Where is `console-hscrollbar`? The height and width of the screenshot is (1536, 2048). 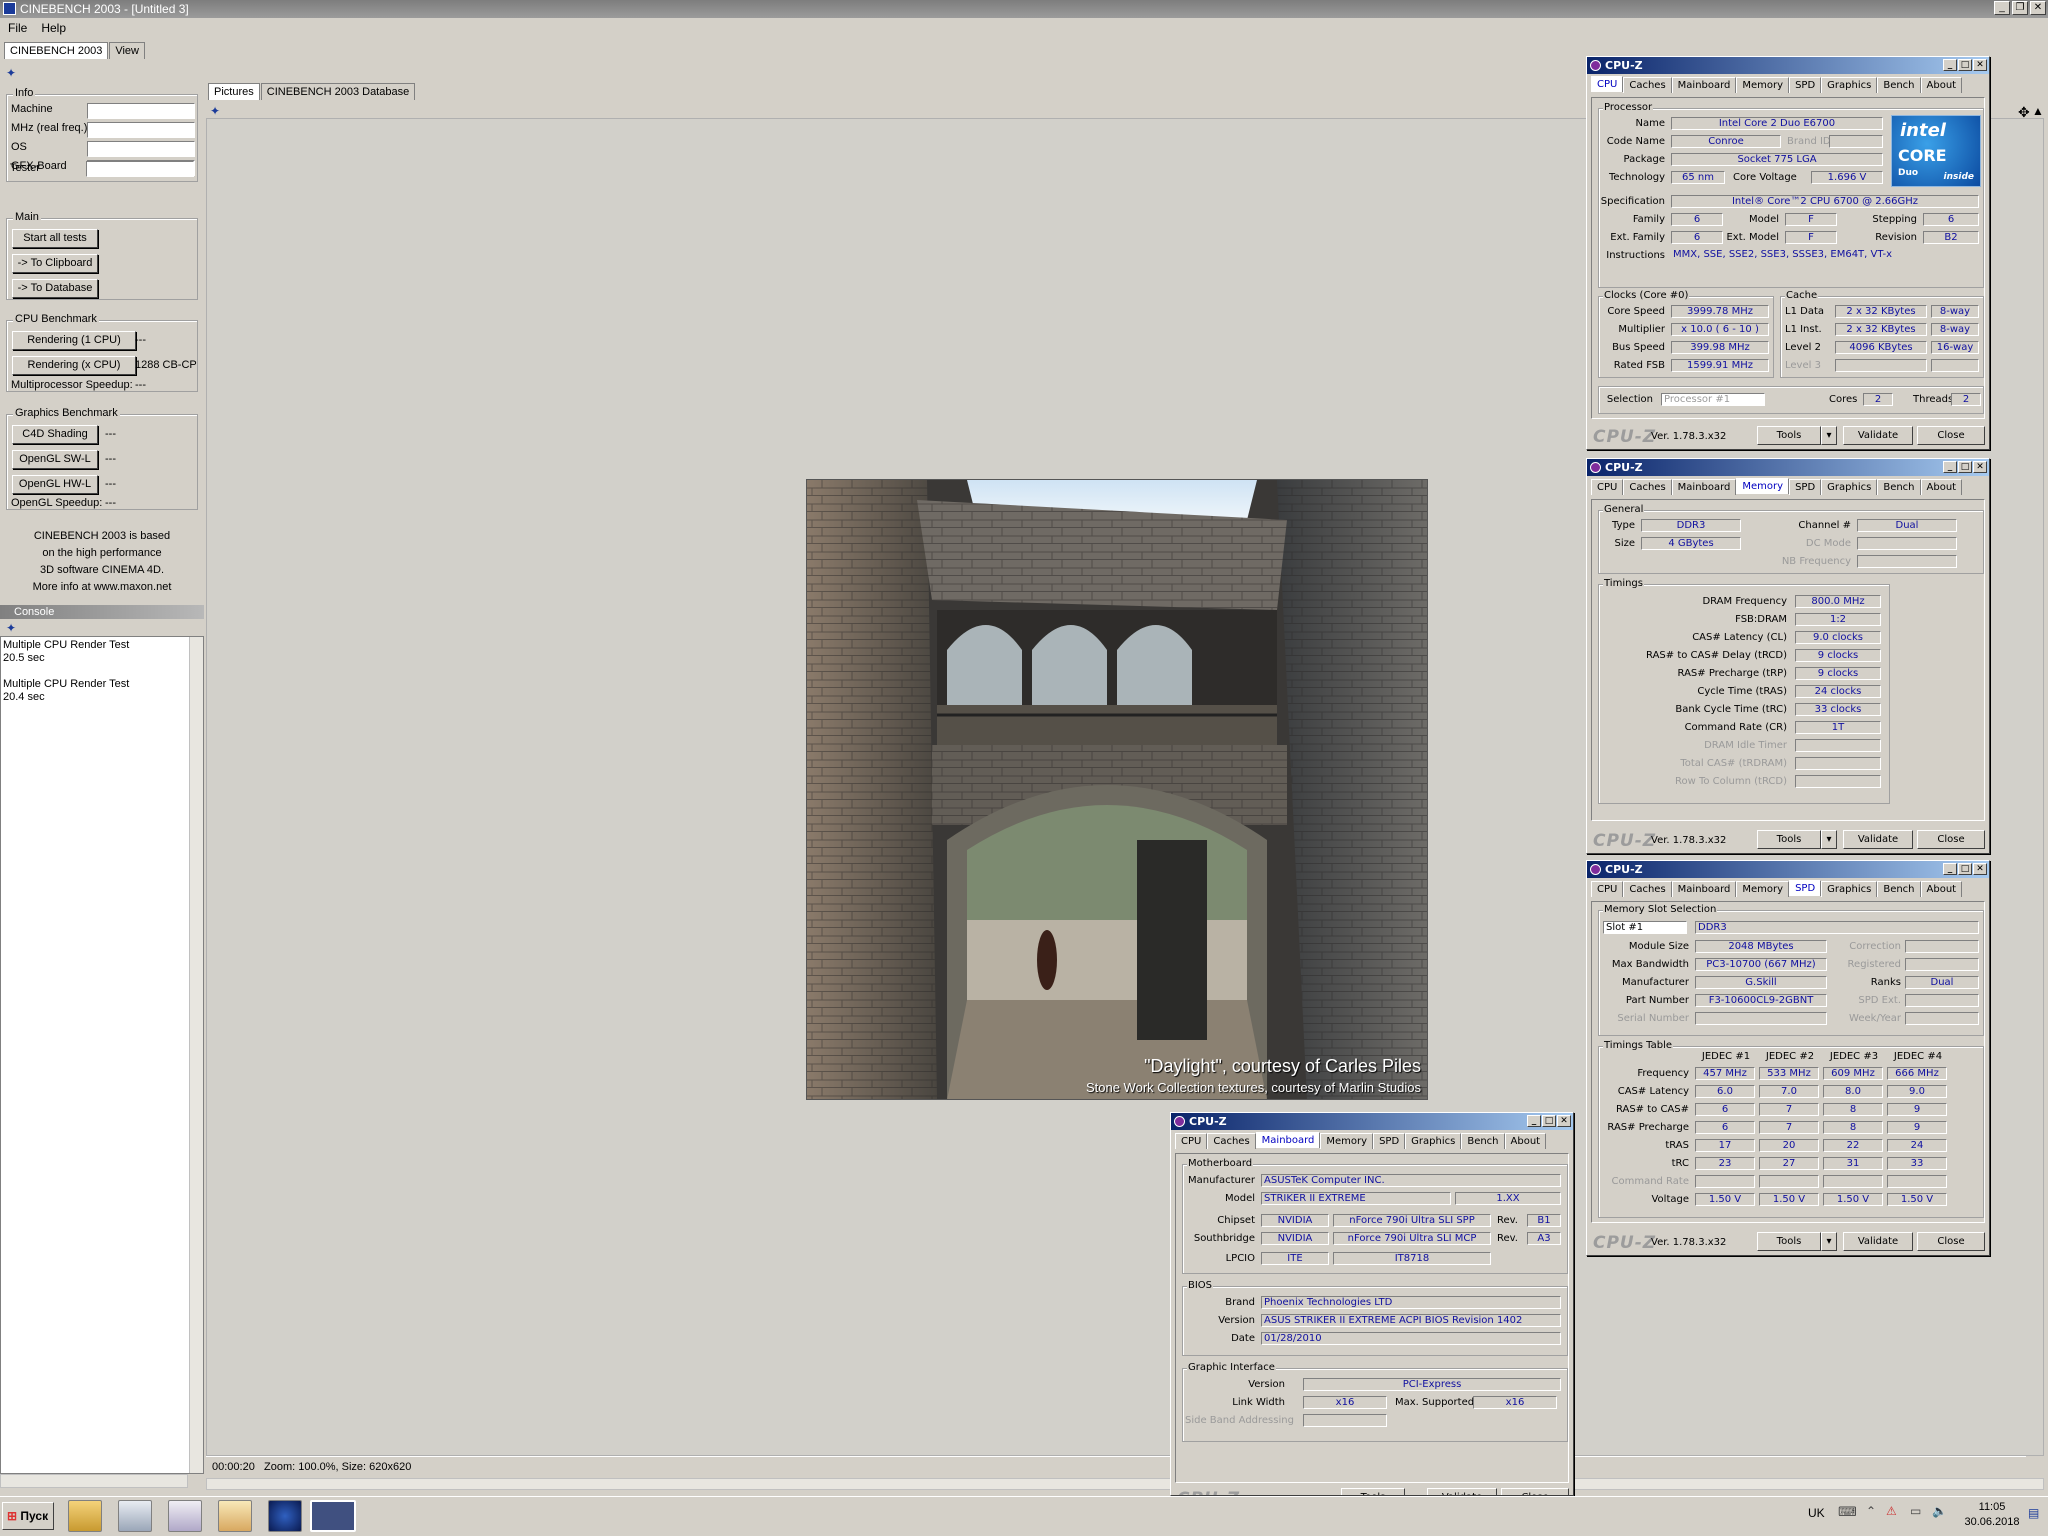 console-hscrollbar is located at coordinates (94, 1481).